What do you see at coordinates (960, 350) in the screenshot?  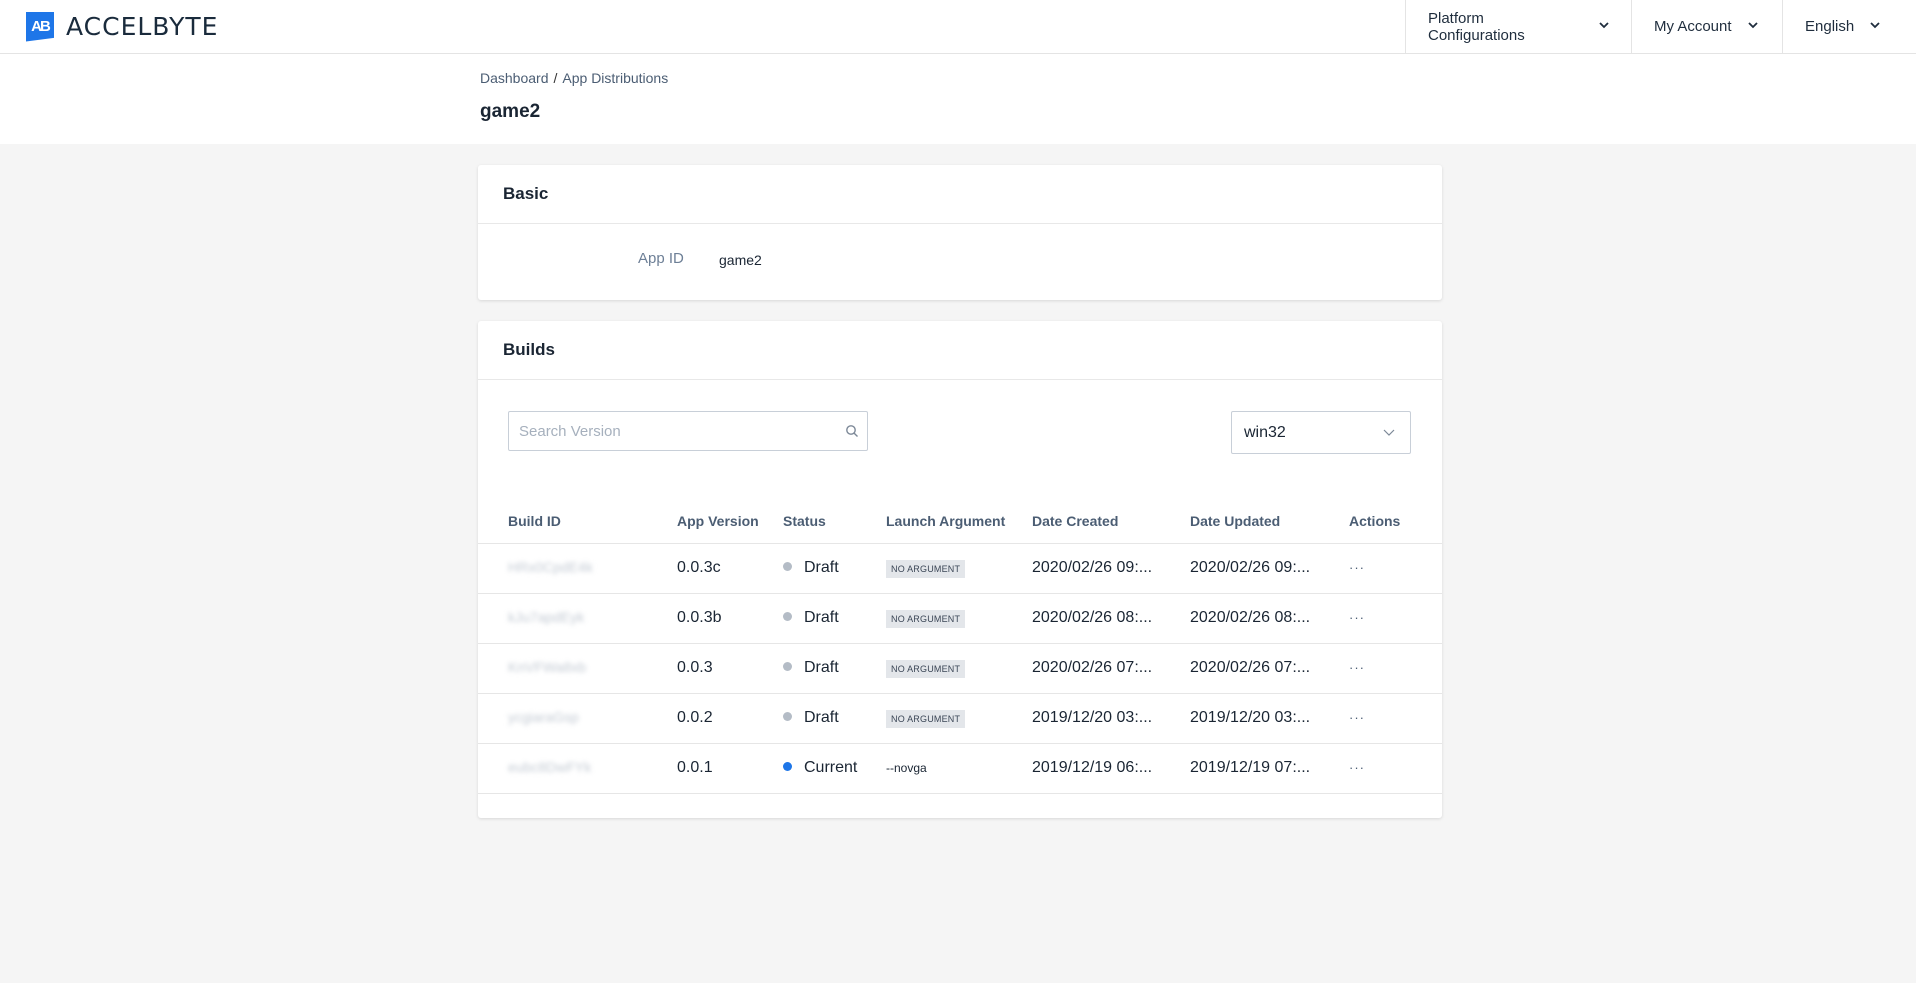 I see `builds-card-title: Builds` at bounding box center [960, 350].